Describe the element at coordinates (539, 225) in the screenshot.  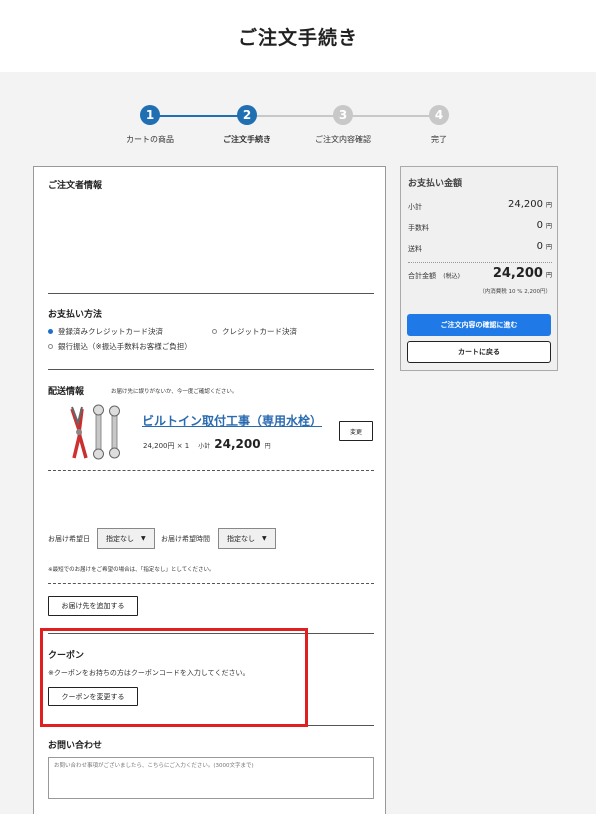
I see `summary-fee-value: 0` at that location.